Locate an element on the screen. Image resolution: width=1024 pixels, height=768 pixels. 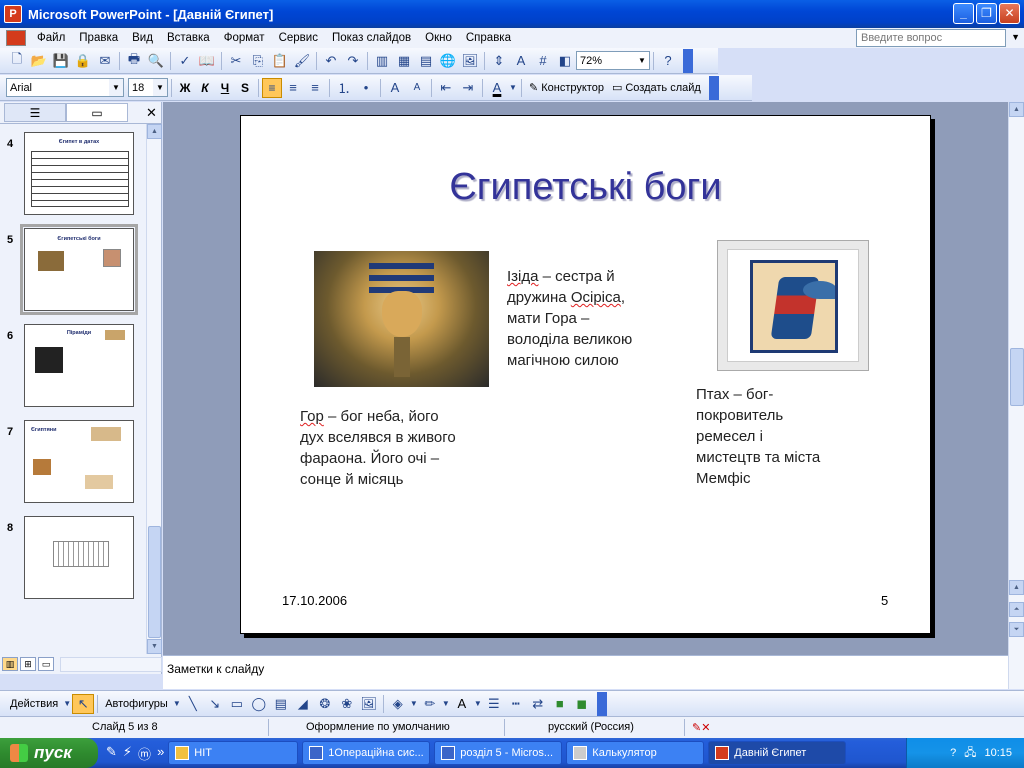
line-style-icon: ☰ is located at coordinates (494, 704).